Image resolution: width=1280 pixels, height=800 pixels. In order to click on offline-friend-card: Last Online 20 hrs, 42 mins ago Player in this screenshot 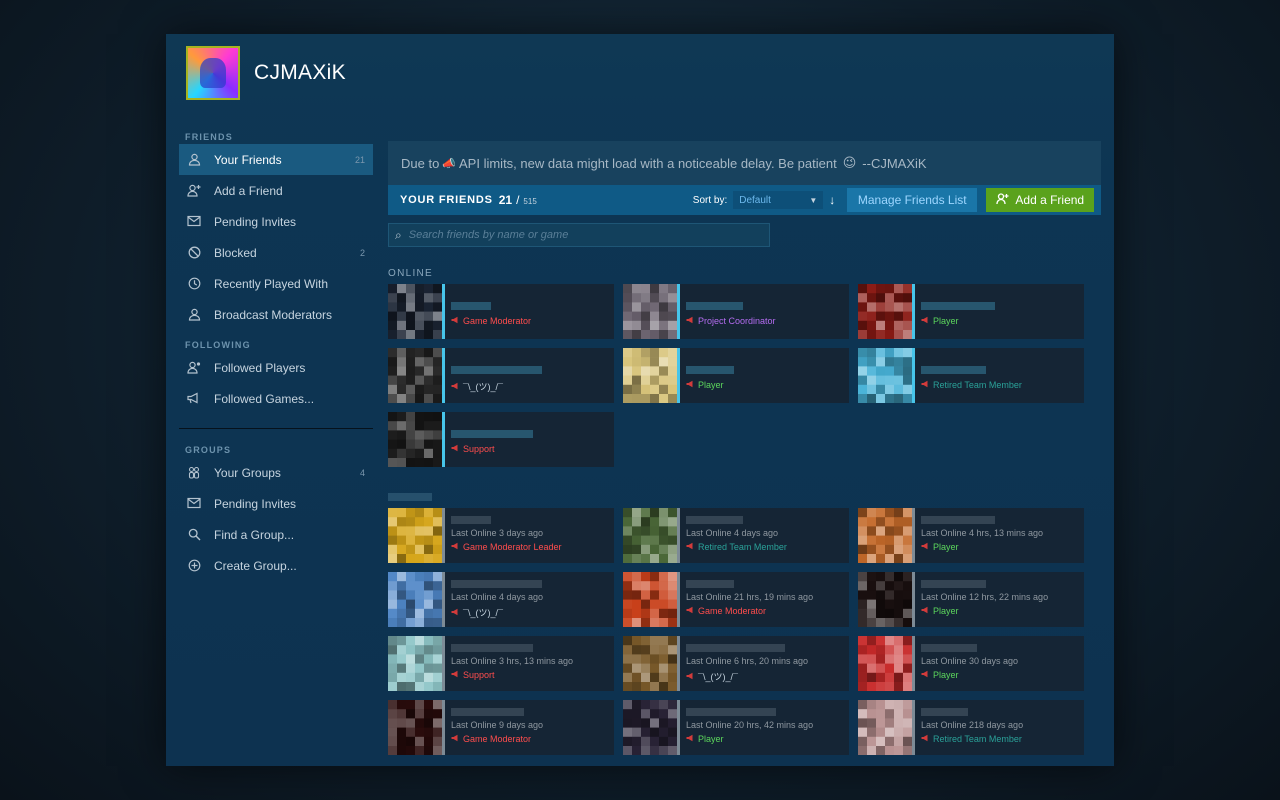, I will do `click(736, 728)`.